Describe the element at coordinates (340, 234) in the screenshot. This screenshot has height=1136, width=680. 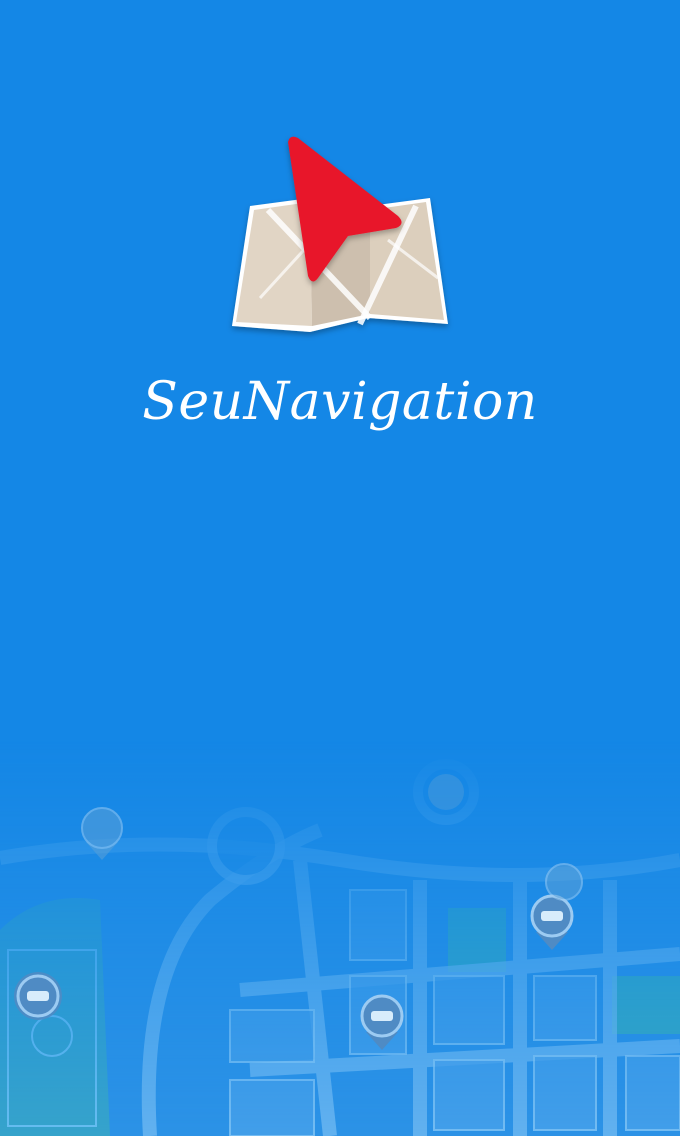
I see `map-navigation-logo-icon` at that location.